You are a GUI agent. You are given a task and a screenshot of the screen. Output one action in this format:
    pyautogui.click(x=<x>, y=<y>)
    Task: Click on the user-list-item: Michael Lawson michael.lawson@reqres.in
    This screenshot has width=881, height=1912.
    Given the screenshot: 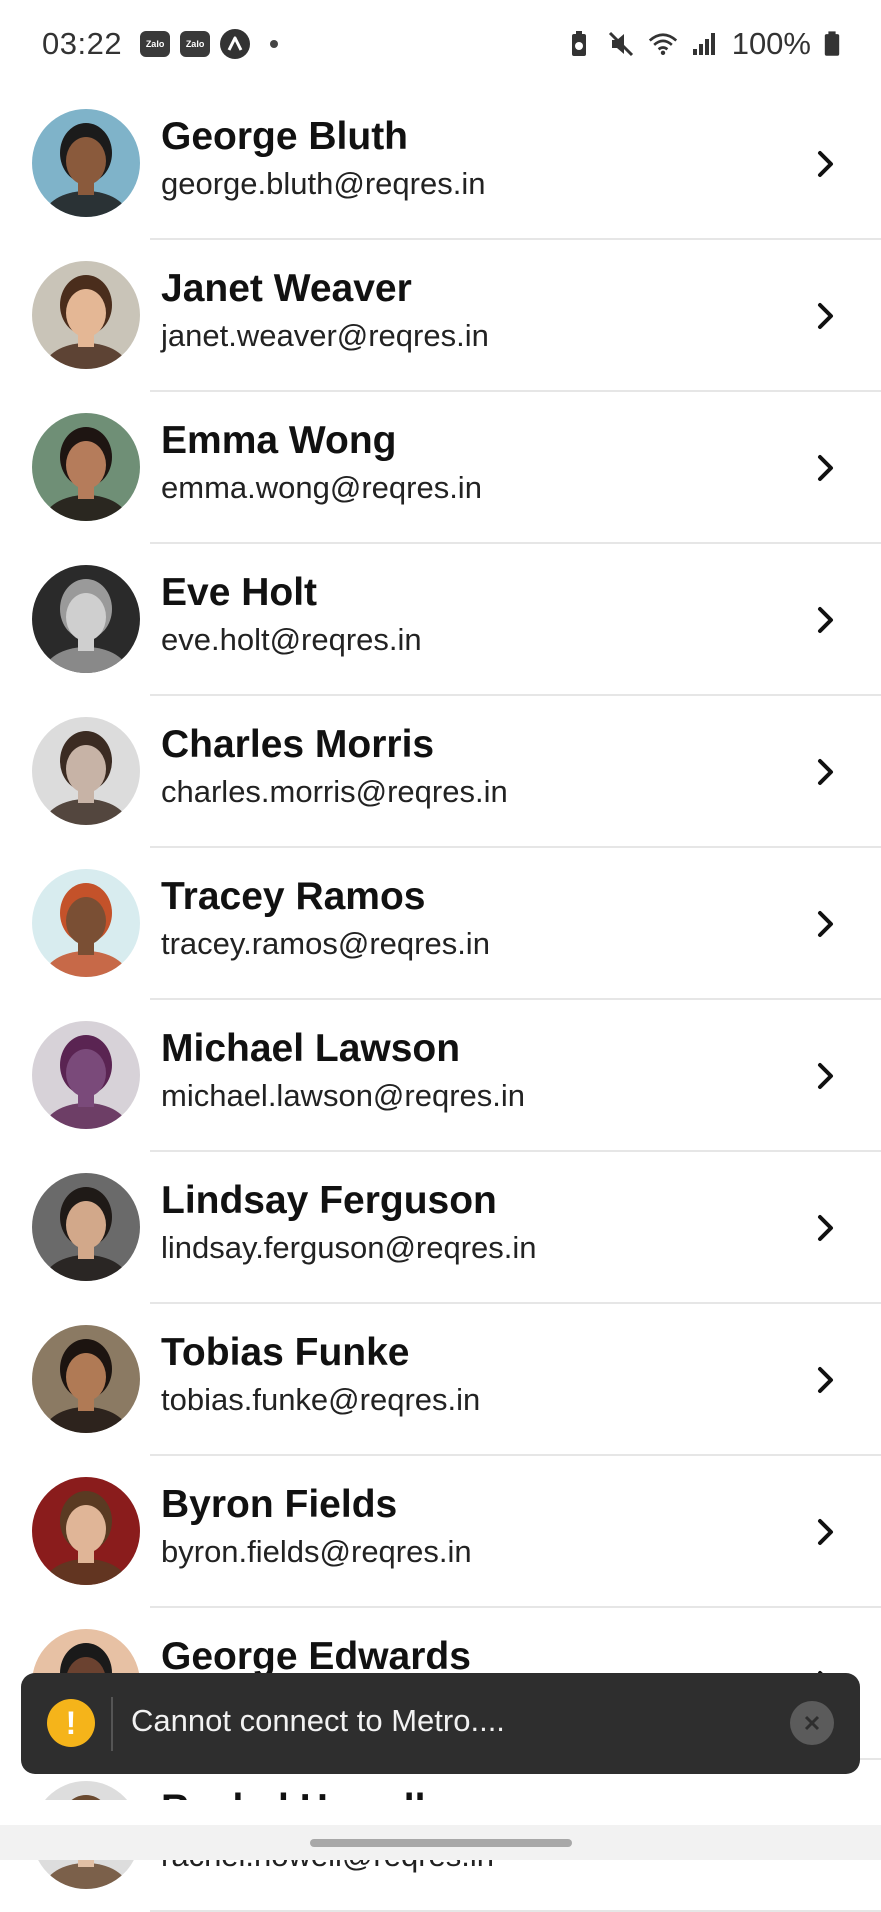 What is the action you would take?
    pyautogui.click(x=440, y=1076)
    